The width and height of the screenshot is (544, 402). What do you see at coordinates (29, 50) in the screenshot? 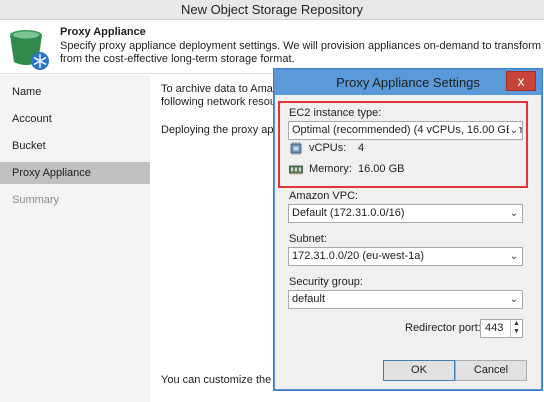
I see `s3-bucket-icon` at bounding box center [29, 50].